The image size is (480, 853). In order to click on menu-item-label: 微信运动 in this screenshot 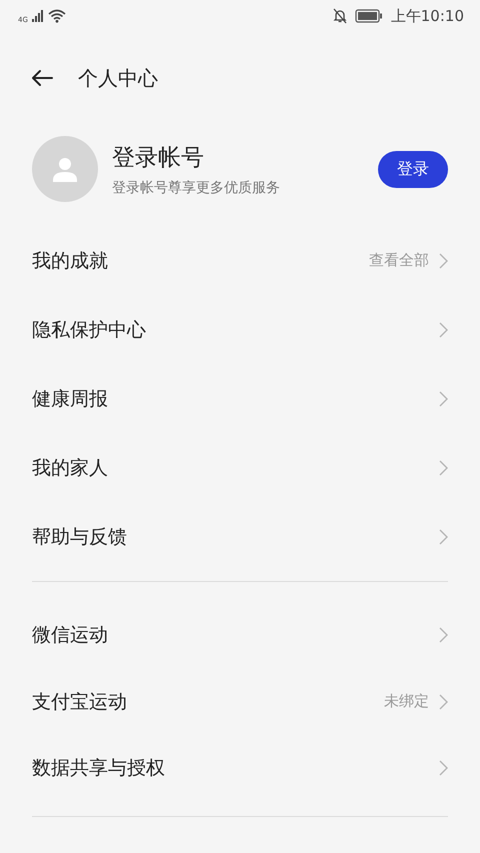, I will do `click(70, 635)`.